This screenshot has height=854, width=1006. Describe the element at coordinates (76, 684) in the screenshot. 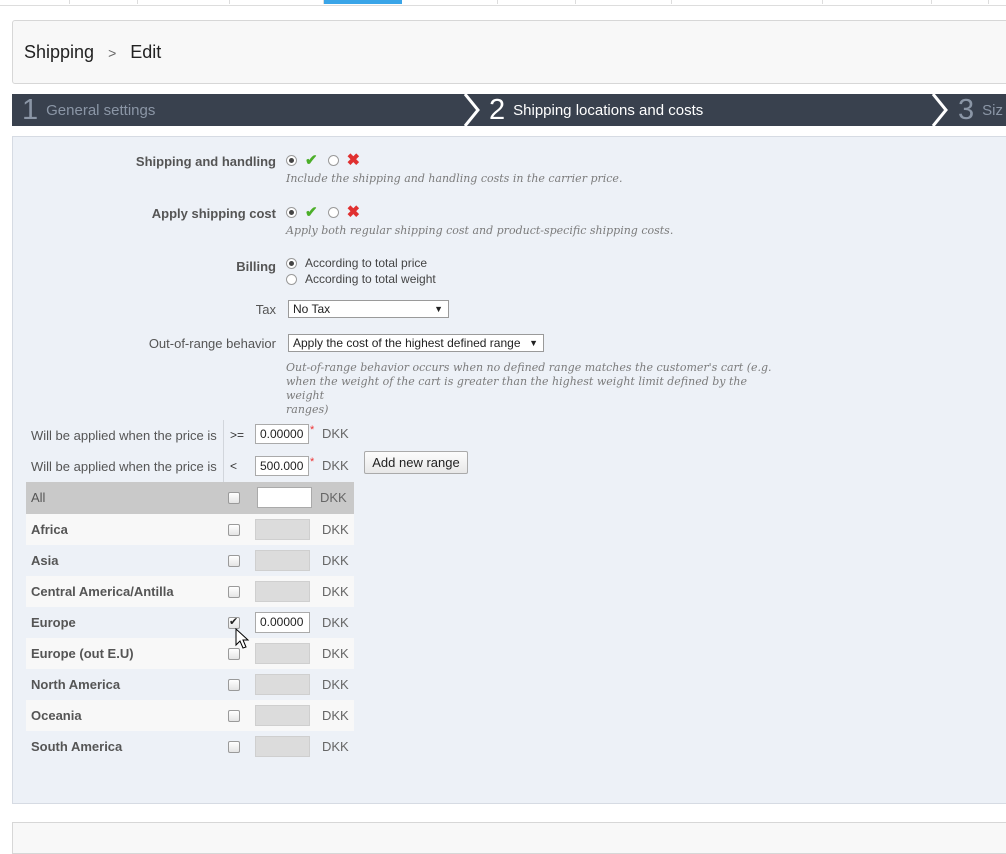

I see `zone-name: North America` at that location.